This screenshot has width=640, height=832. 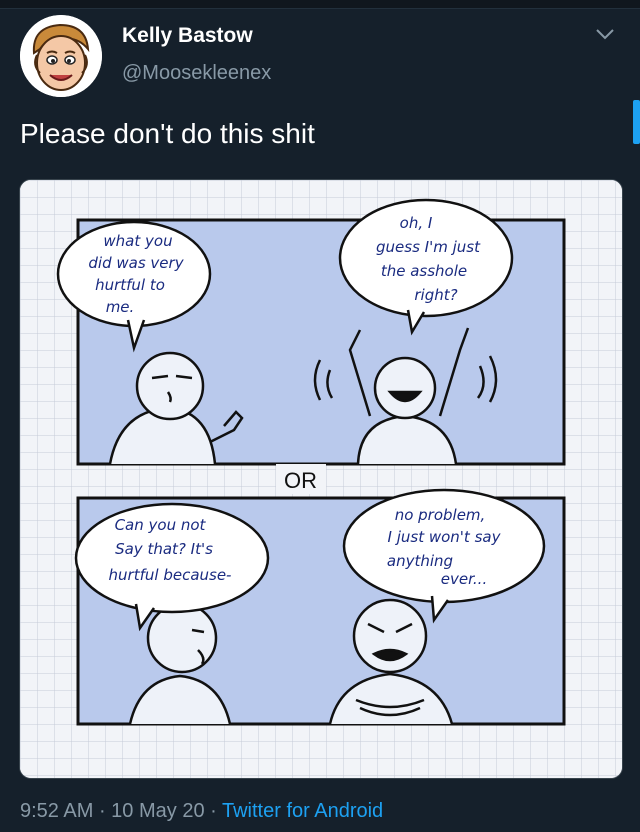 I want to click on bubble-4-line-3: anything, so click(x=420, y=561).